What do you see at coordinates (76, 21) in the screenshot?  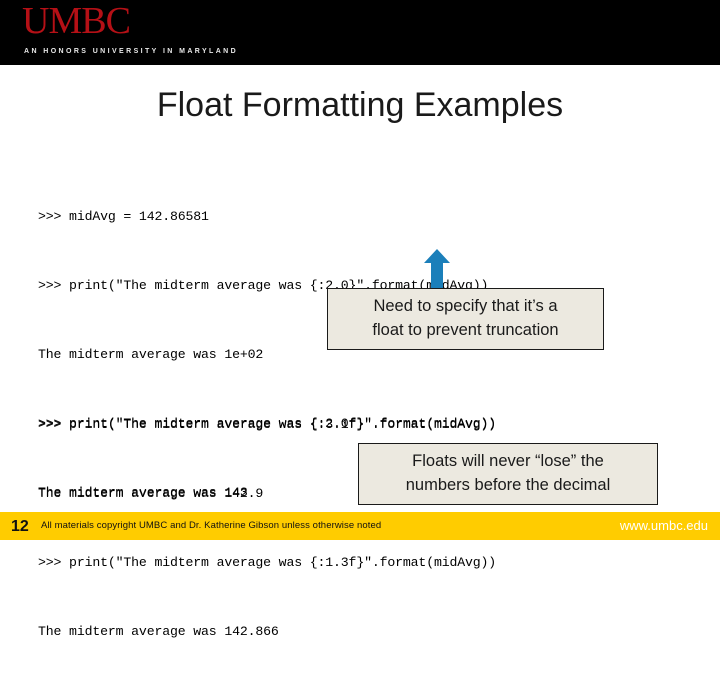 I see `umbc-logo-wordmark: UMBC` at bounding box center [76, 21].